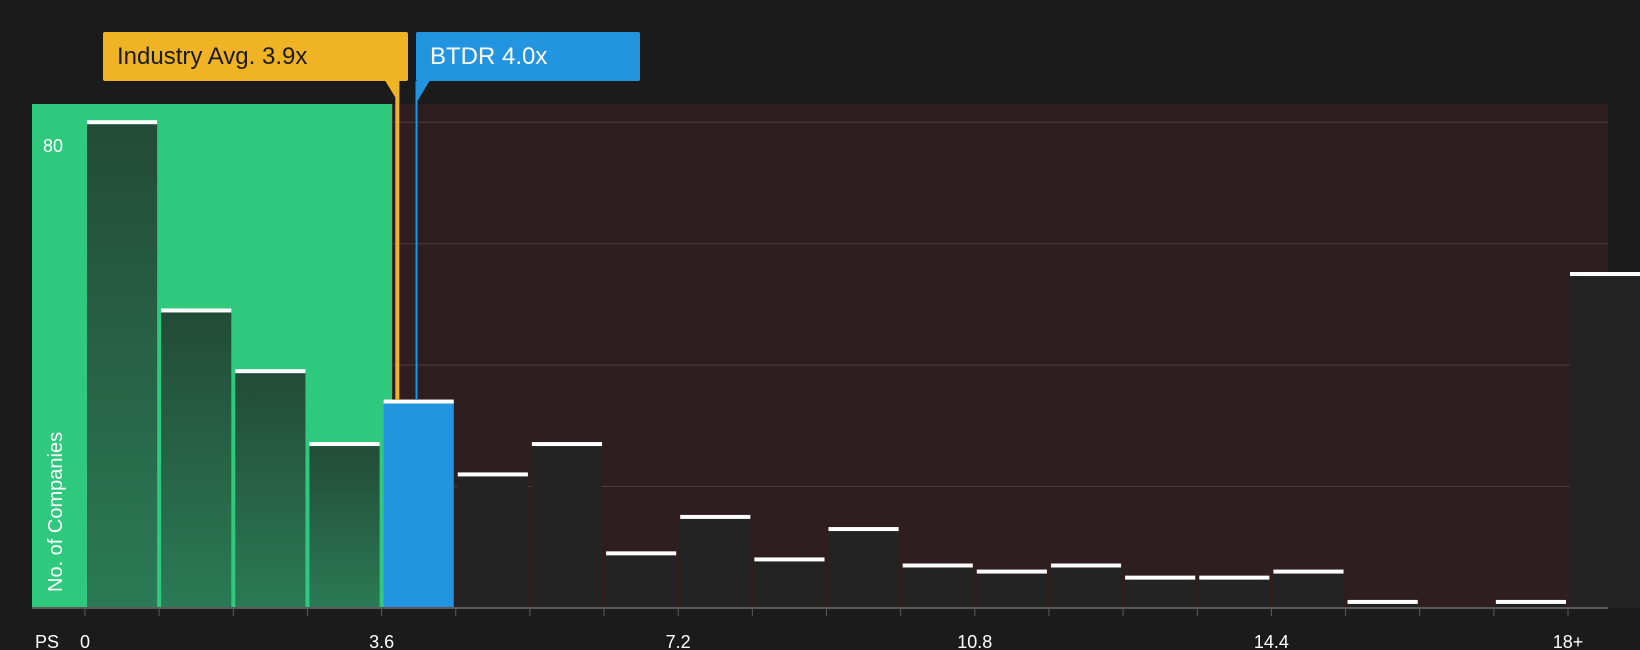  Describe the element at coordinates (85, 641) in the screenshot. I see `x-tick-label: 0` at that location.